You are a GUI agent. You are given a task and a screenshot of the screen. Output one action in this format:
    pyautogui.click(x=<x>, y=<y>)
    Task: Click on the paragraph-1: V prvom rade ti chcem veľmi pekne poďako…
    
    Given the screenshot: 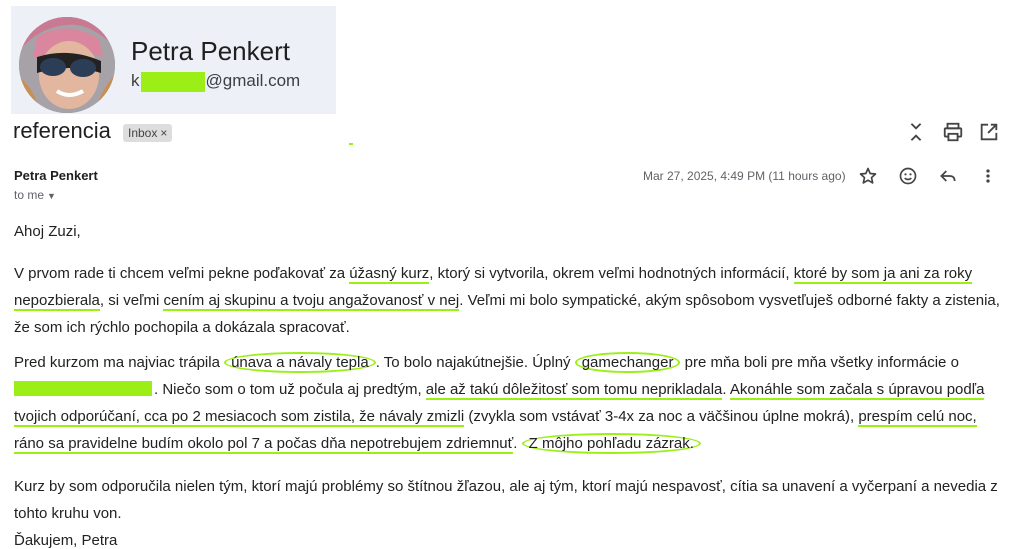 What is the action you would take?
    pyautogui.click(x=509, y=300)
    